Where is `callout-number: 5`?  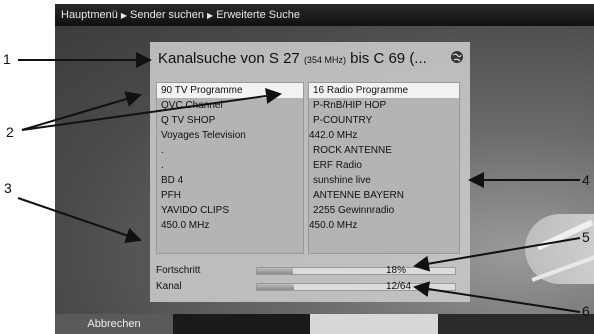
callout-number: 5 is located at coordinates (586, 237).